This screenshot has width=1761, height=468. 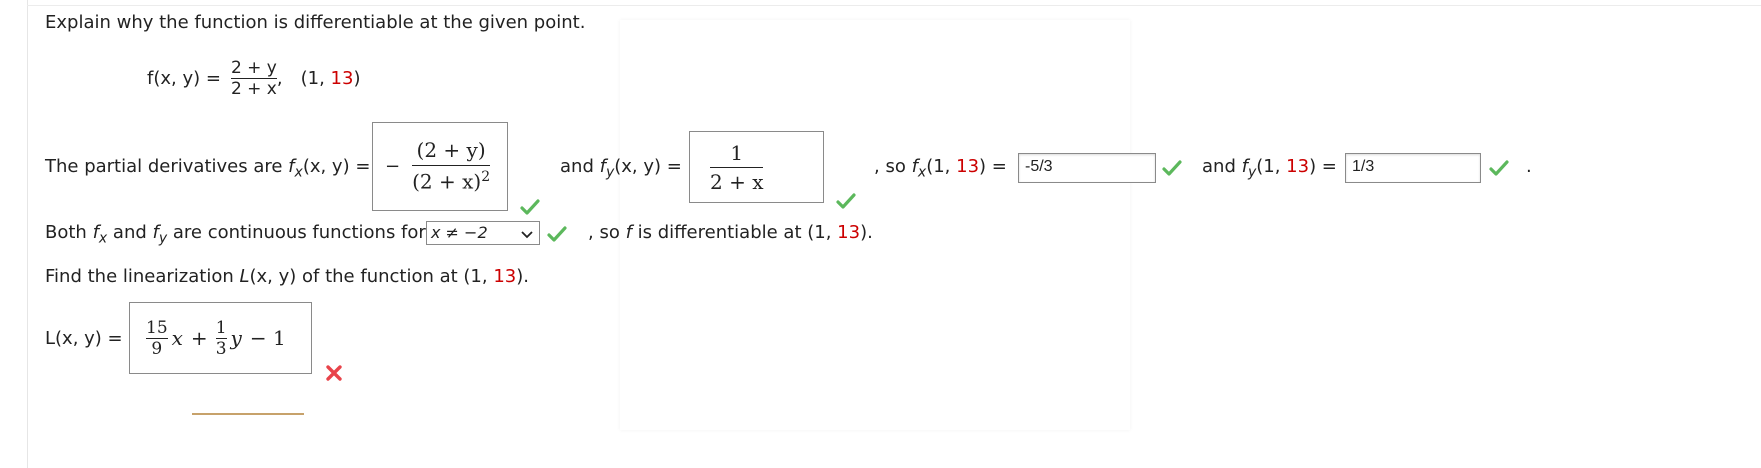 What do you see at coordinates (199, 338) in the screenshot?
I see `plus-sign: +` at bounding box center [199, 338].